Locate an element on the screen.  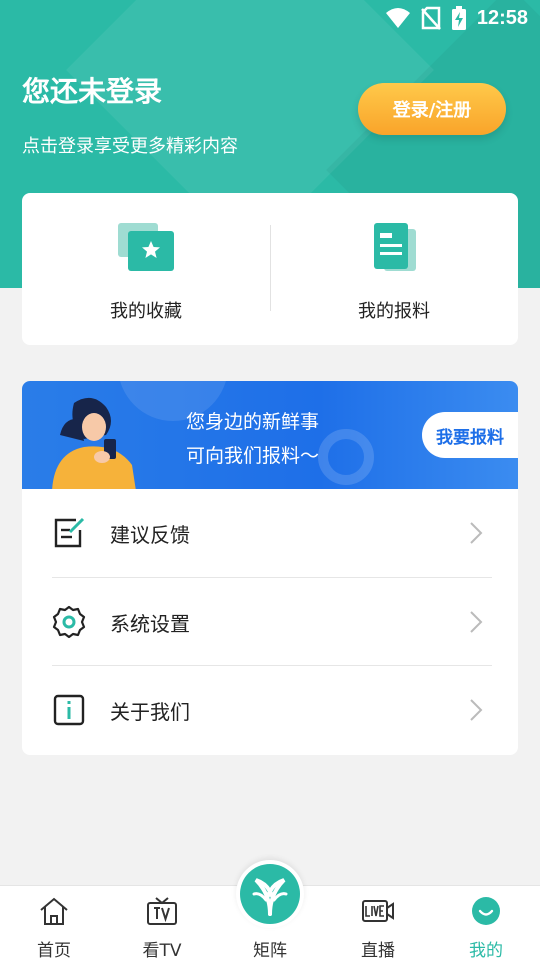
menu-item-feedback: 建议反馈 is located at coordinates (270, 533).